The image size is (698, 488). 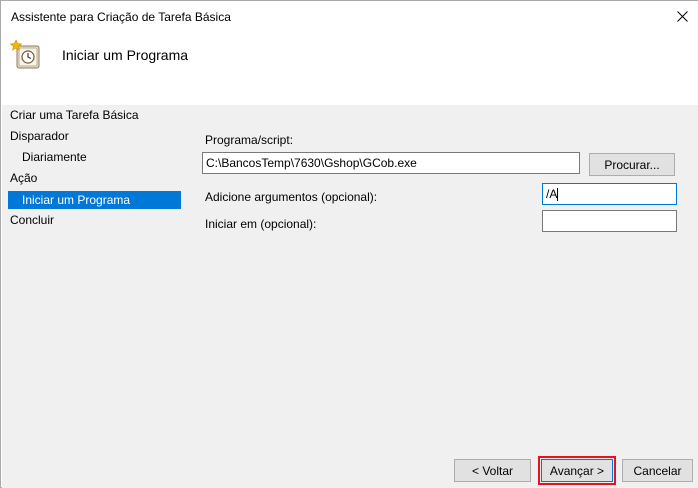 I want to click on nav-step-daily: Diariamente, so click(x=54, y=157).